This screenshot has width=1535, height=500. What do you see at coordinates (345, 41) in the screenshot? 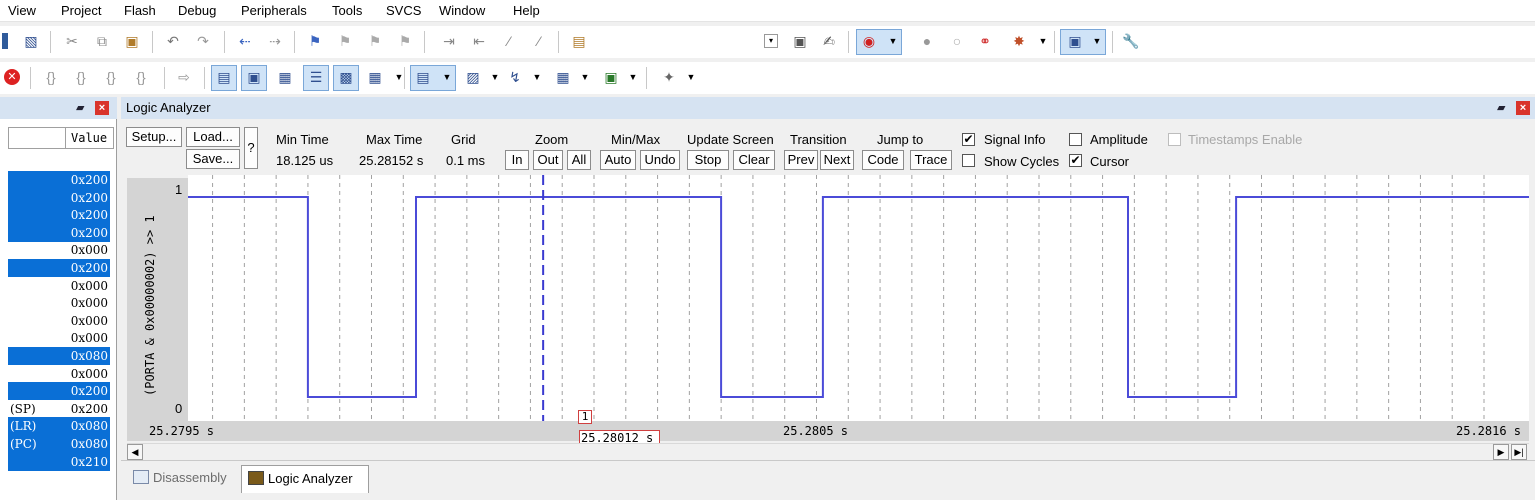
I see `bookmark-prev-icon: ⚑` at bounding box center [345, 41].